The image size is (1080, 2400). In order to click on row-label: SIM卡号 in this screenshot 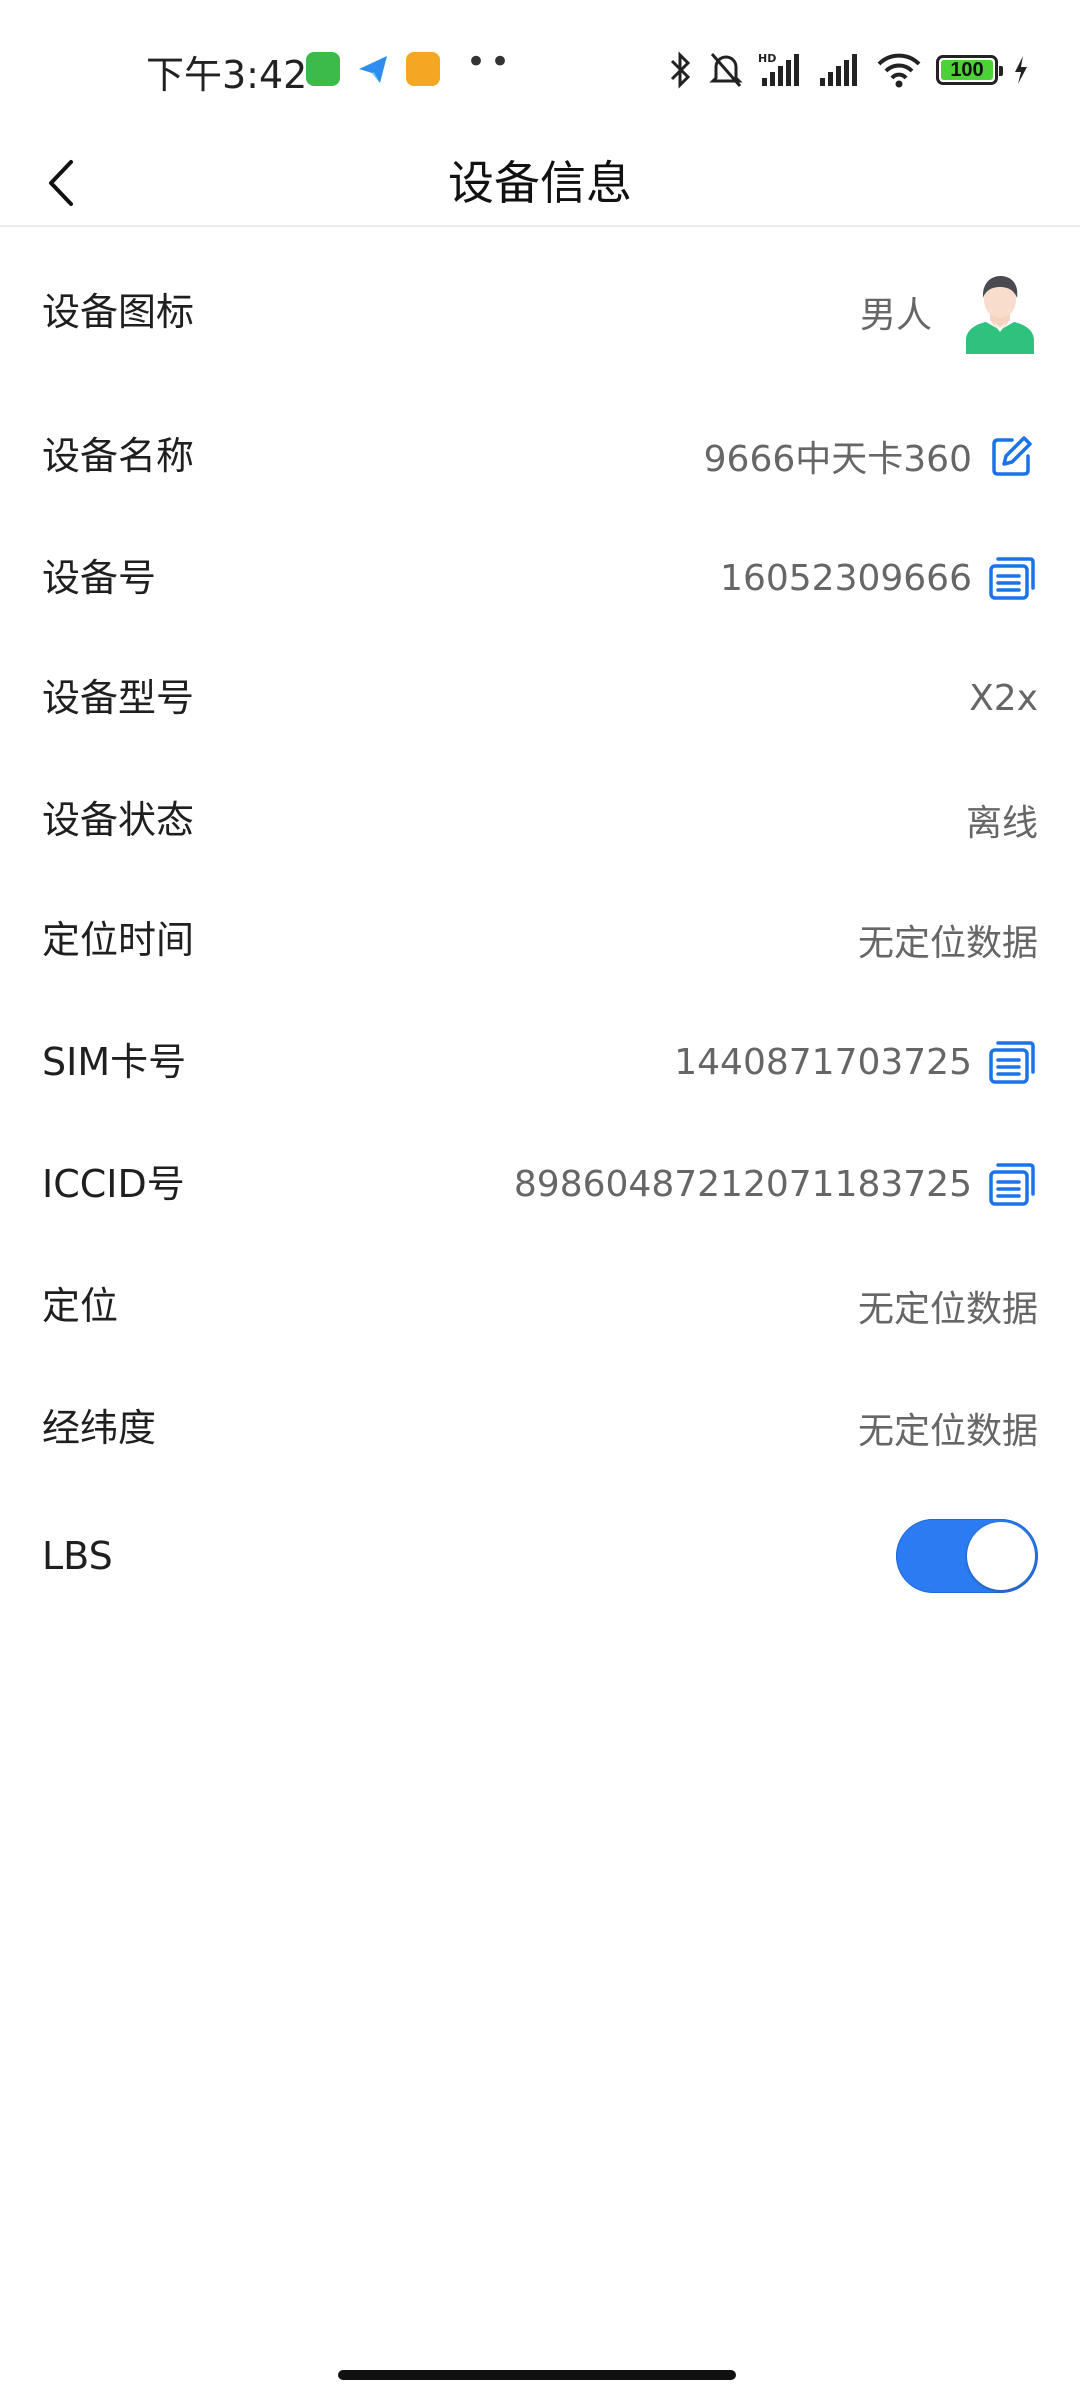, I will do `click(114, 1062)`.